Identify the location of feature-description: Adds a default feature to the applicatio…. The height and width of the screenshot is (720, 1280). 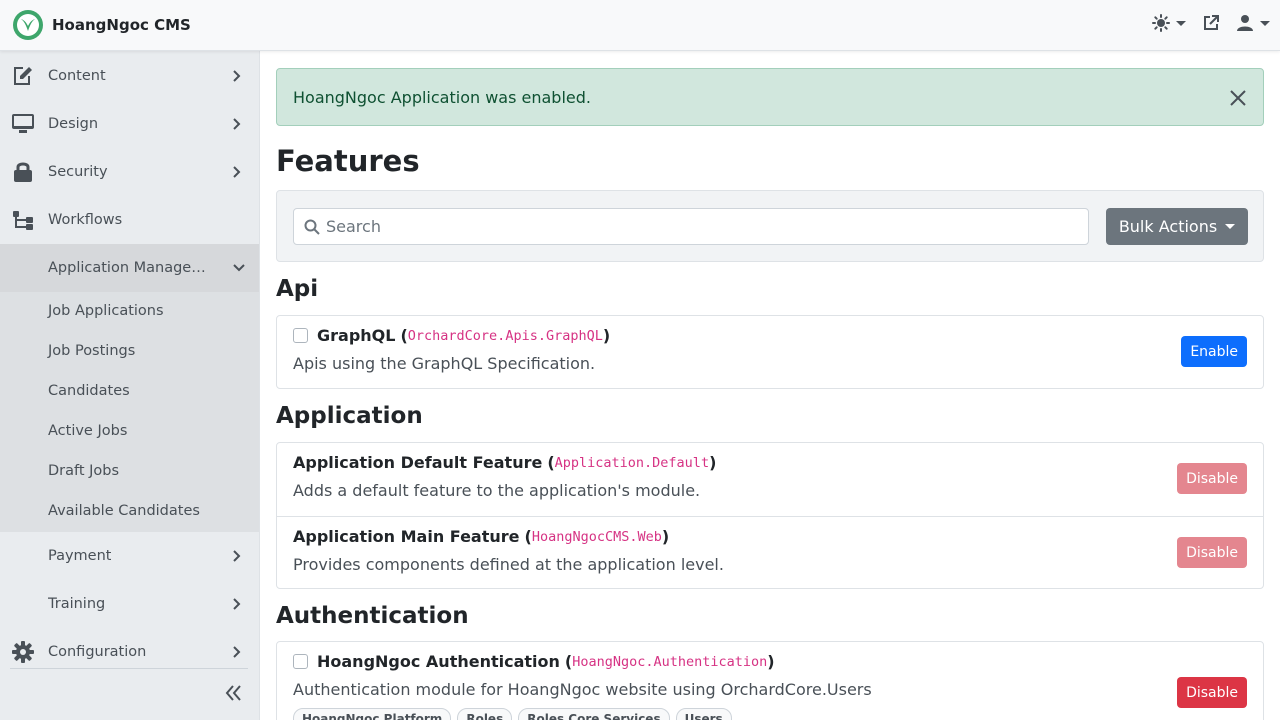
(497, 490).